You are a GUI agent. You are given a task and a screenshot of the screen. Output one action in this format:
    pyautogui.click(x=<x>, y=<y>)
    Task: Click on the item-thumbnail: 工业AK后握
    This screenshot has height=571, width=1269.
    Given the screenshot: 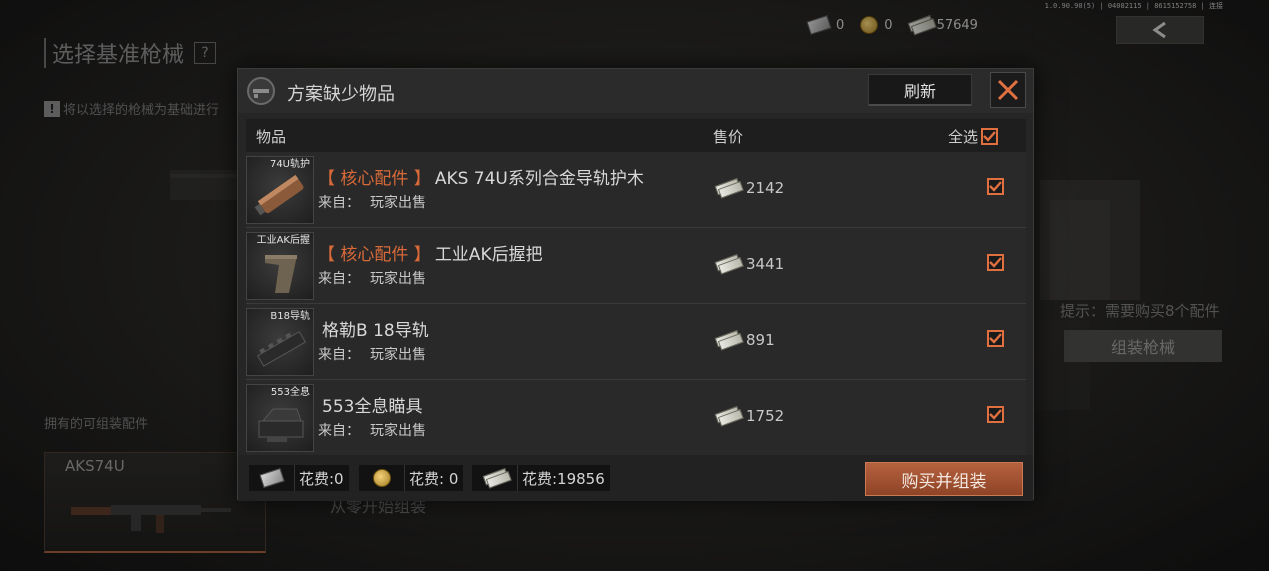 What is the action you would take?
    pyautogui.click(x=280, y=266)
    